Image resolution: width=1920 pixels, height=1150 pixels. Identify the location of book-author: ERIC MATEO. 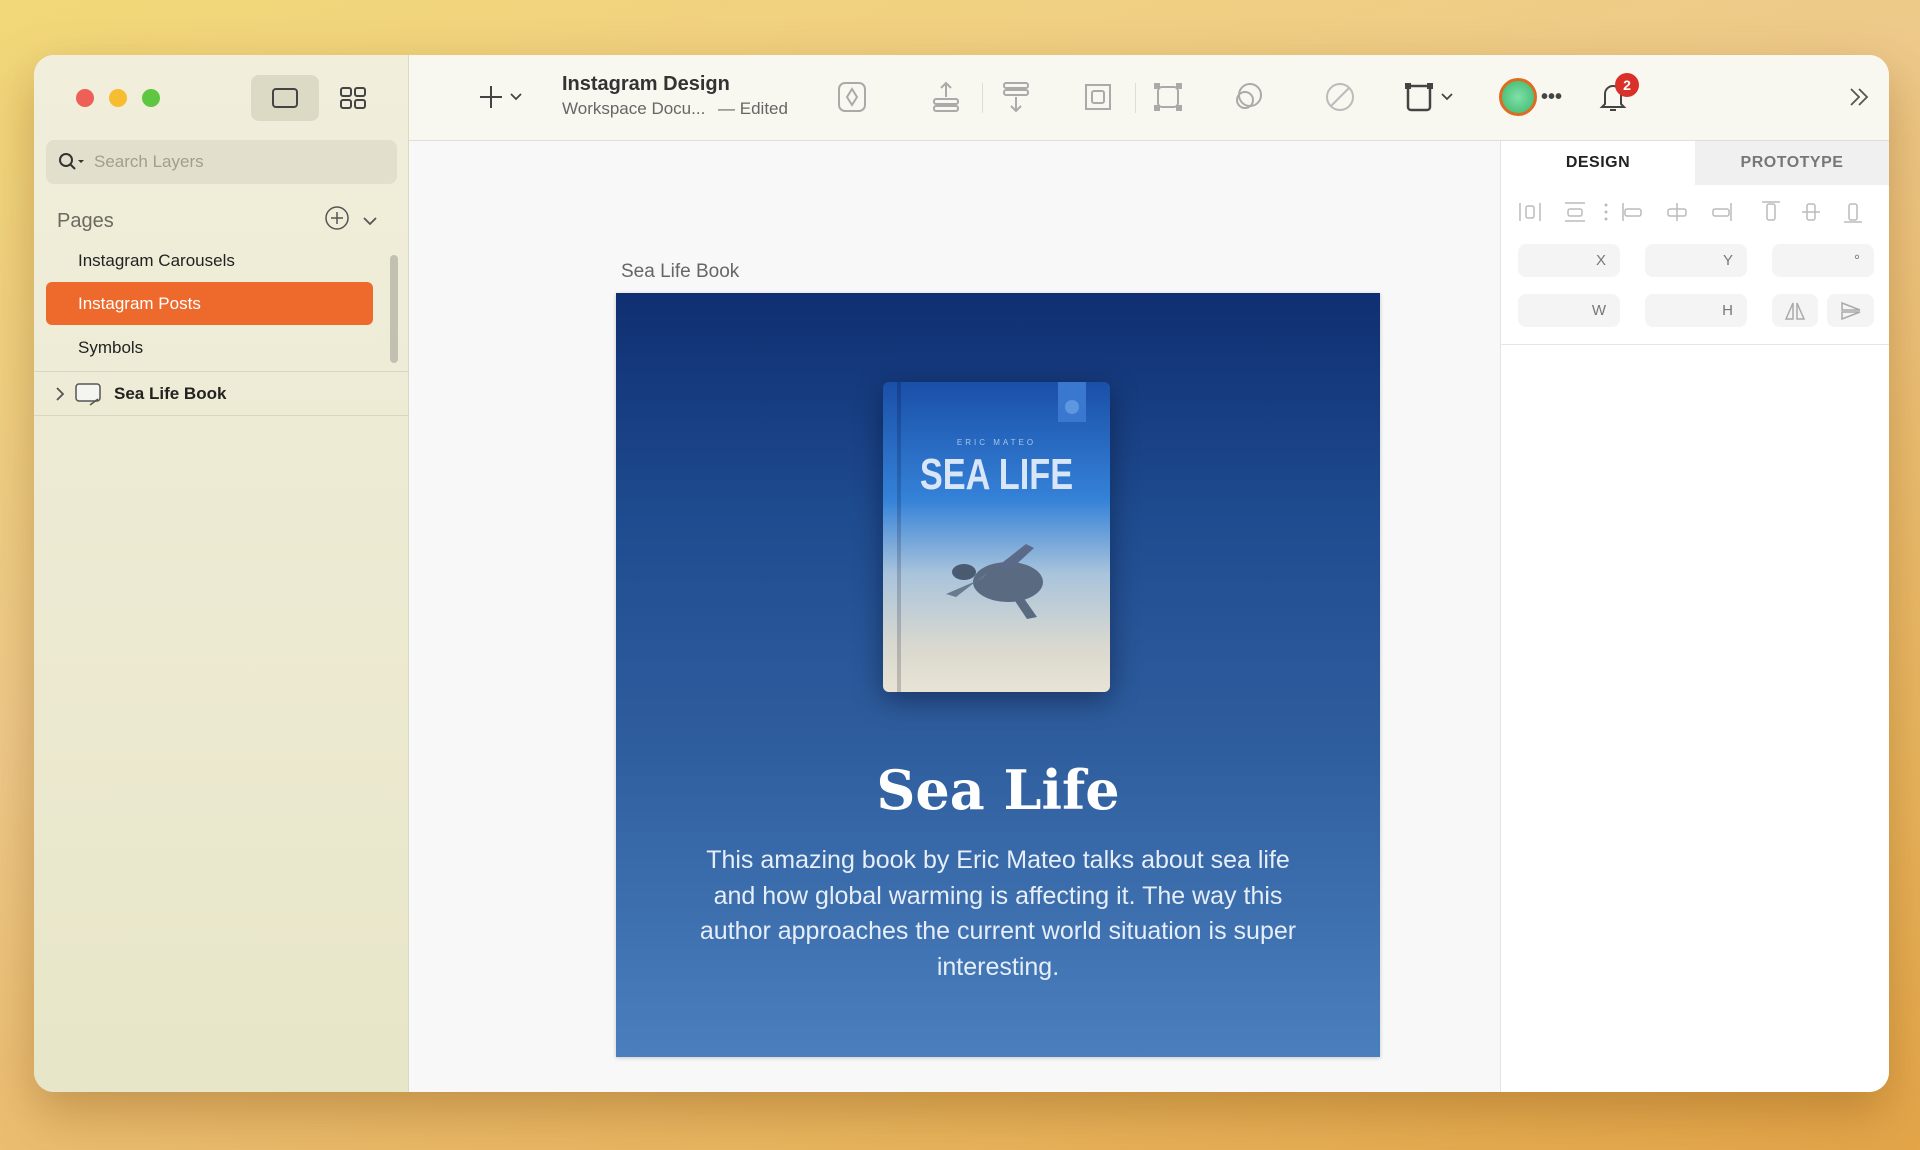
(996, 442).